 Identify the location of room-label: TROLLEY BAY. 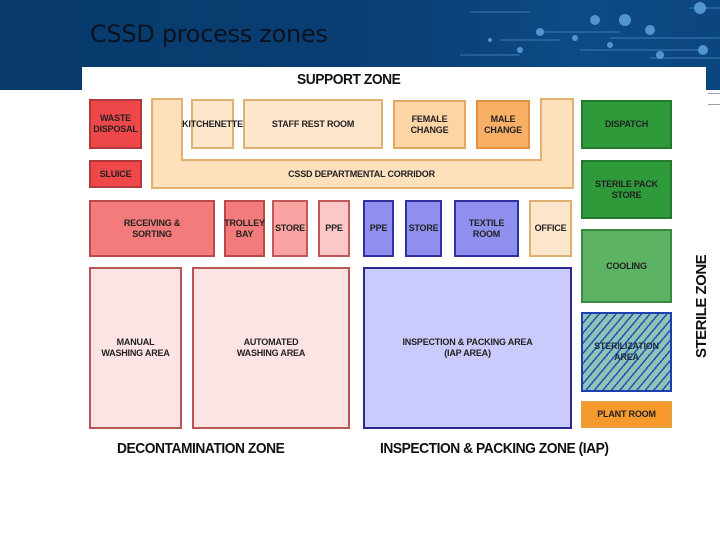
(244, 228).